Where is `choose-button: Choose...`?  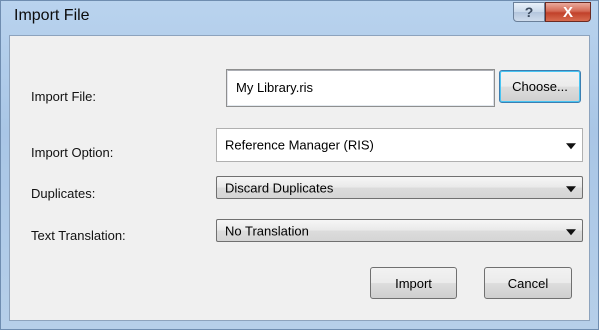 choose-button: Choose... is located at coordinates (540, 86).